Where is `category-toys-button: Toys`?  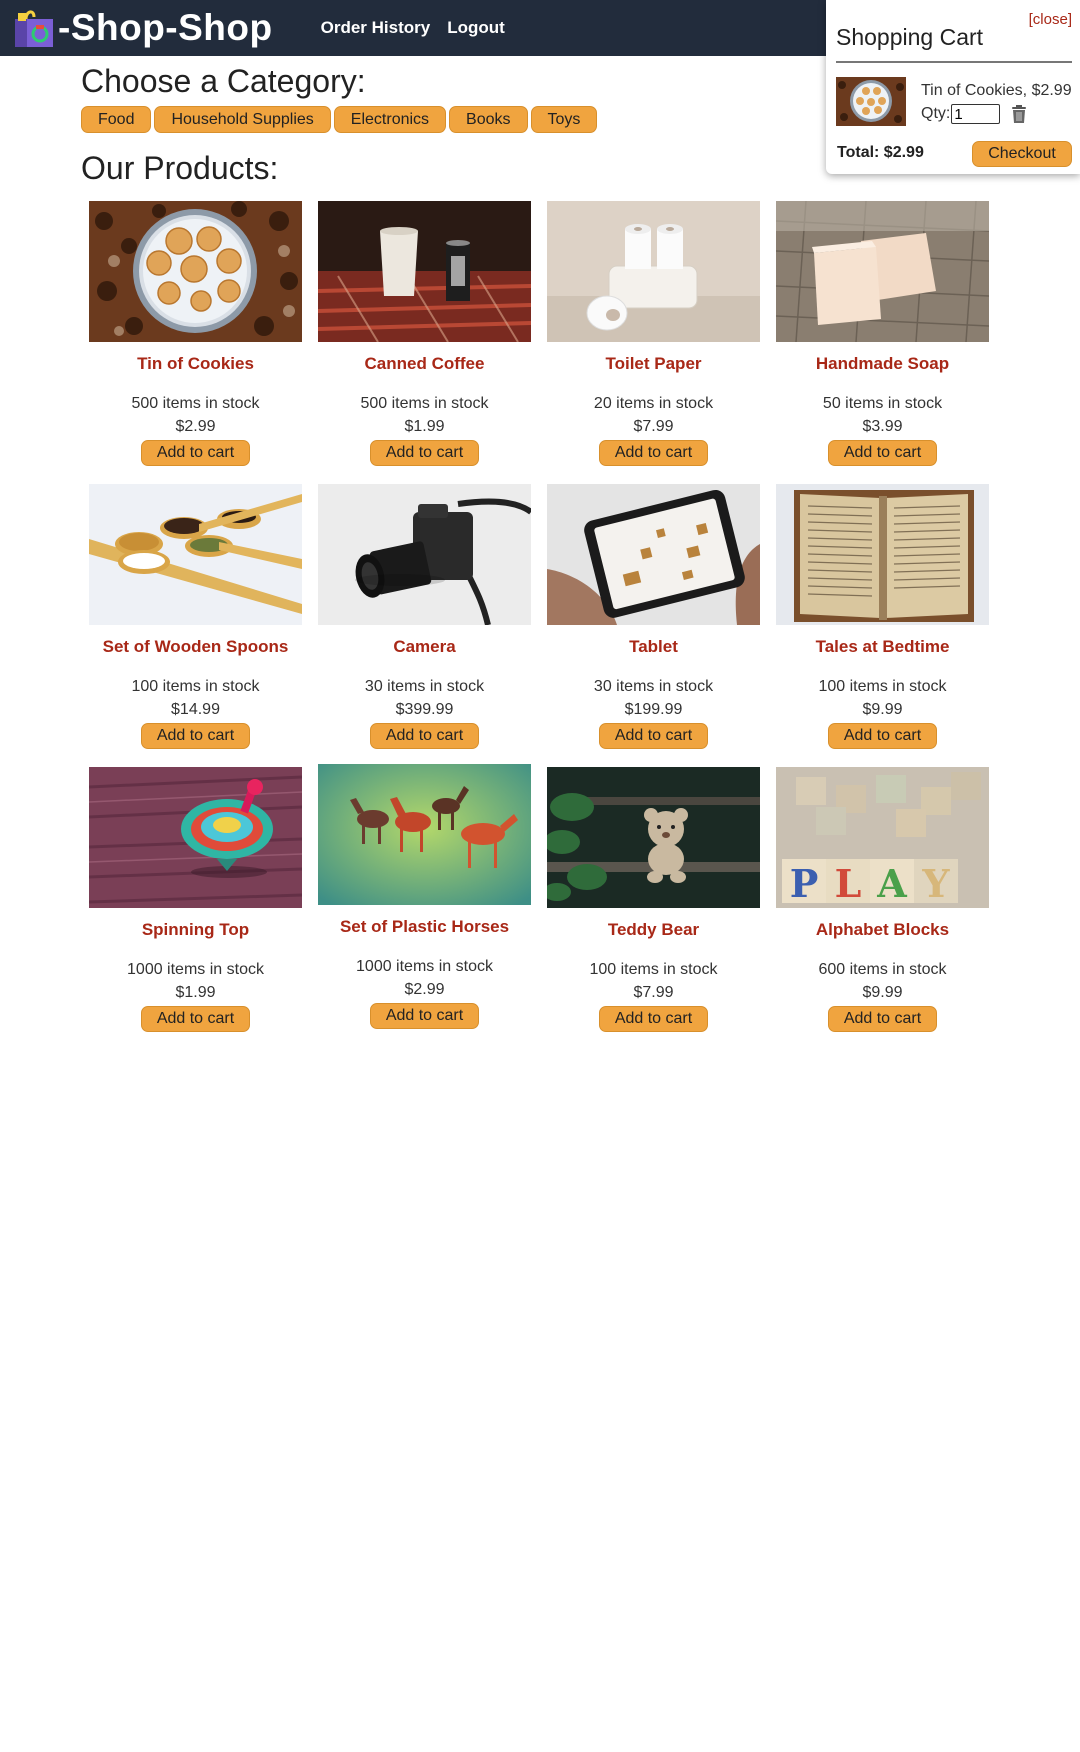 category-toys-button: Toys is located at coordinates (564, 119).